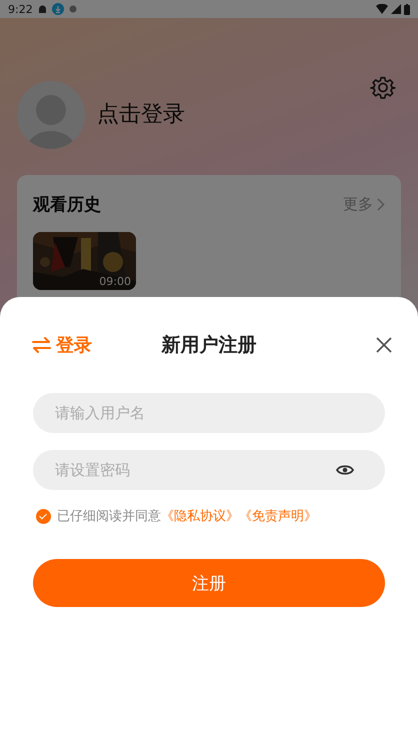  What do you see at coordinates (67, 205) in the screenshot?
I see `history-title: 观看历史` at bounding box center [67, 205].